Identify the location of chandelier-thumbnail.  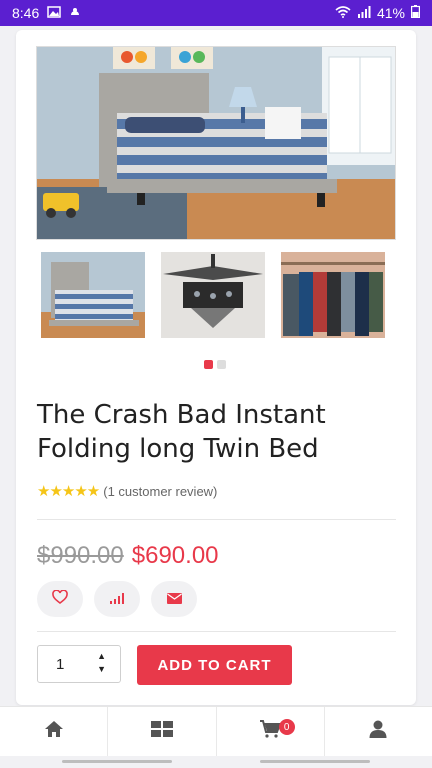
(213, 295).